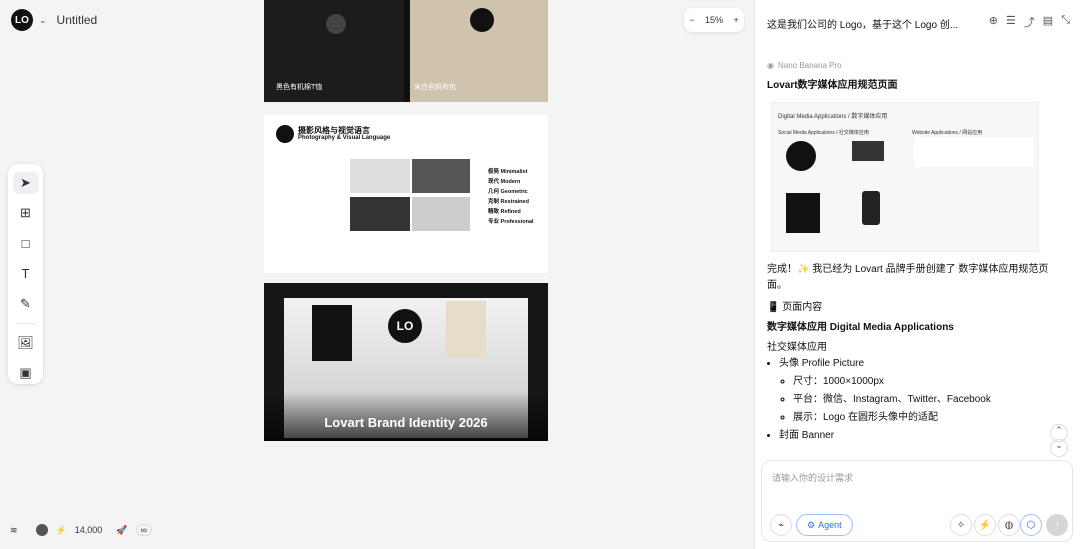  Describe the element at coordinates (926, 400) in the screenshot. I see `list-item: 平台：微信、Instagram、Twitter、Facebook` at that location.